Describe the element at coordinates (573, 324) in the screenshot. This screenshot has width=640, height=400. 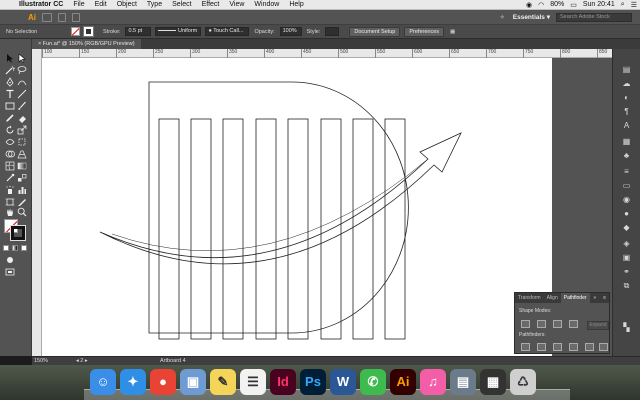
I see `exclude-icon` at that location.